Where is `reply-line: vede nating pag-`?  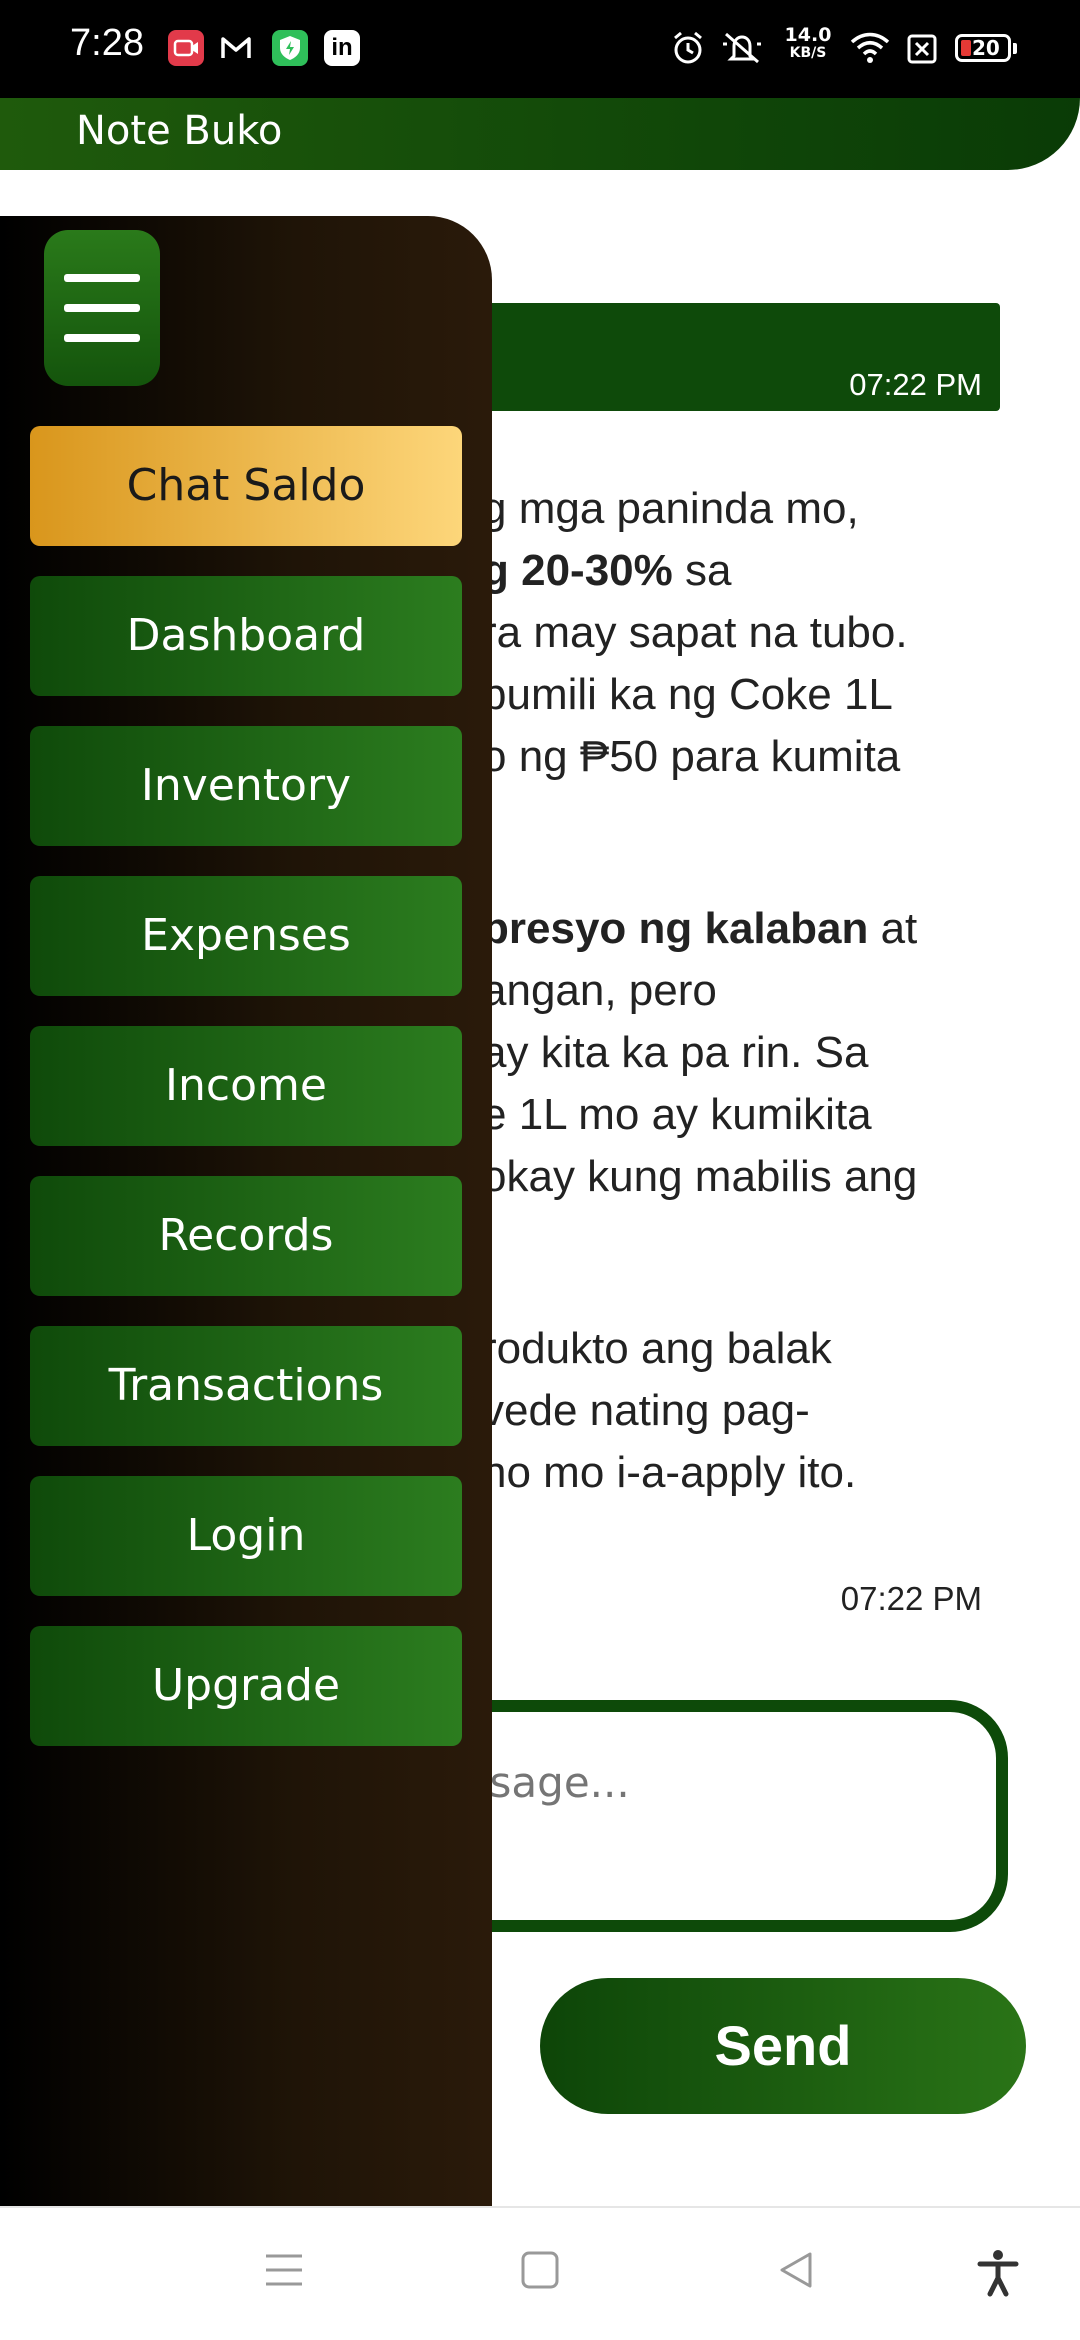 reply-line: vede nating pag- is located at coordinates (646, 1411).